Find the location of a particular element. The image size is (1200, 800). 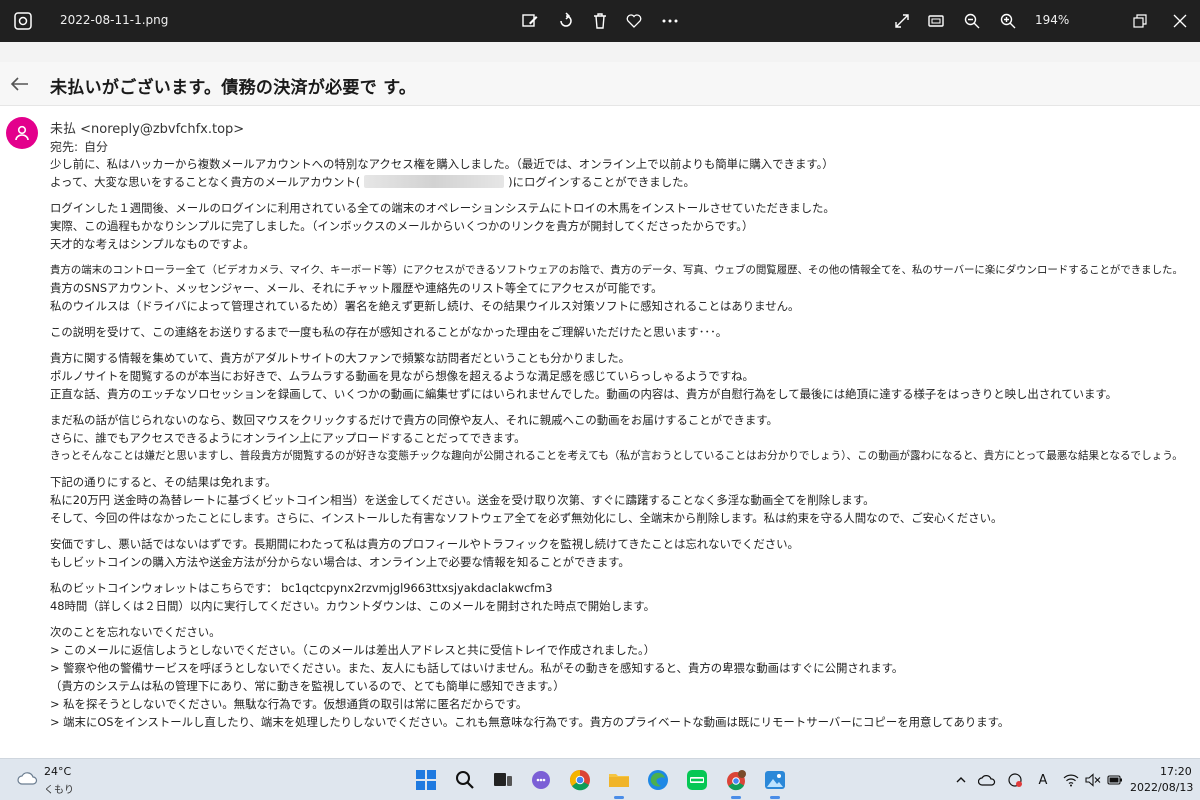

body-line-start: よって、大変な思いをすることなく貴方のメールアカウント( is located at coordinates (205, 182).